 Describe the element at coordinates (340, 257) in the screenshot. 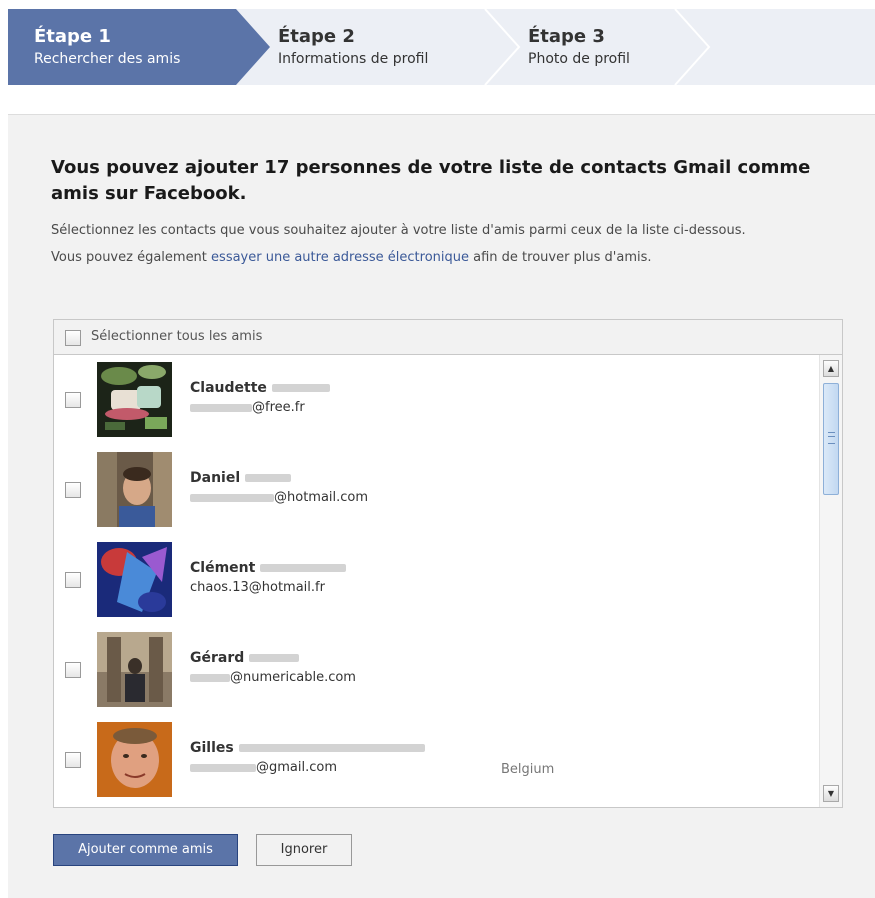

I see `try-another-email-link: essayer une autre adresse électronique` at that location.